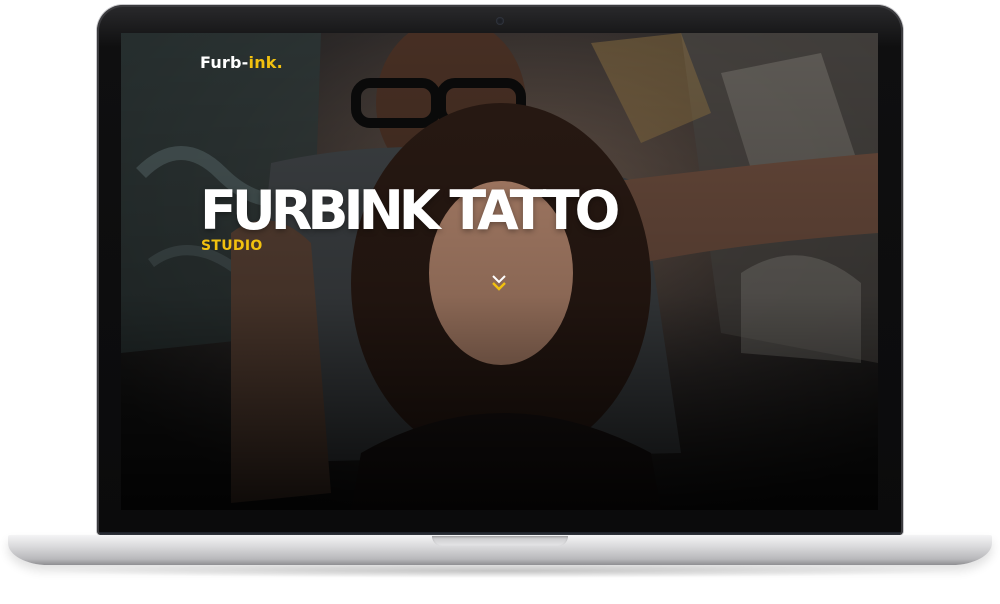  Describe the element at coordinates (410, 210) in the screenshot. I see `hero-title: FURBINK TATTO` at that location.